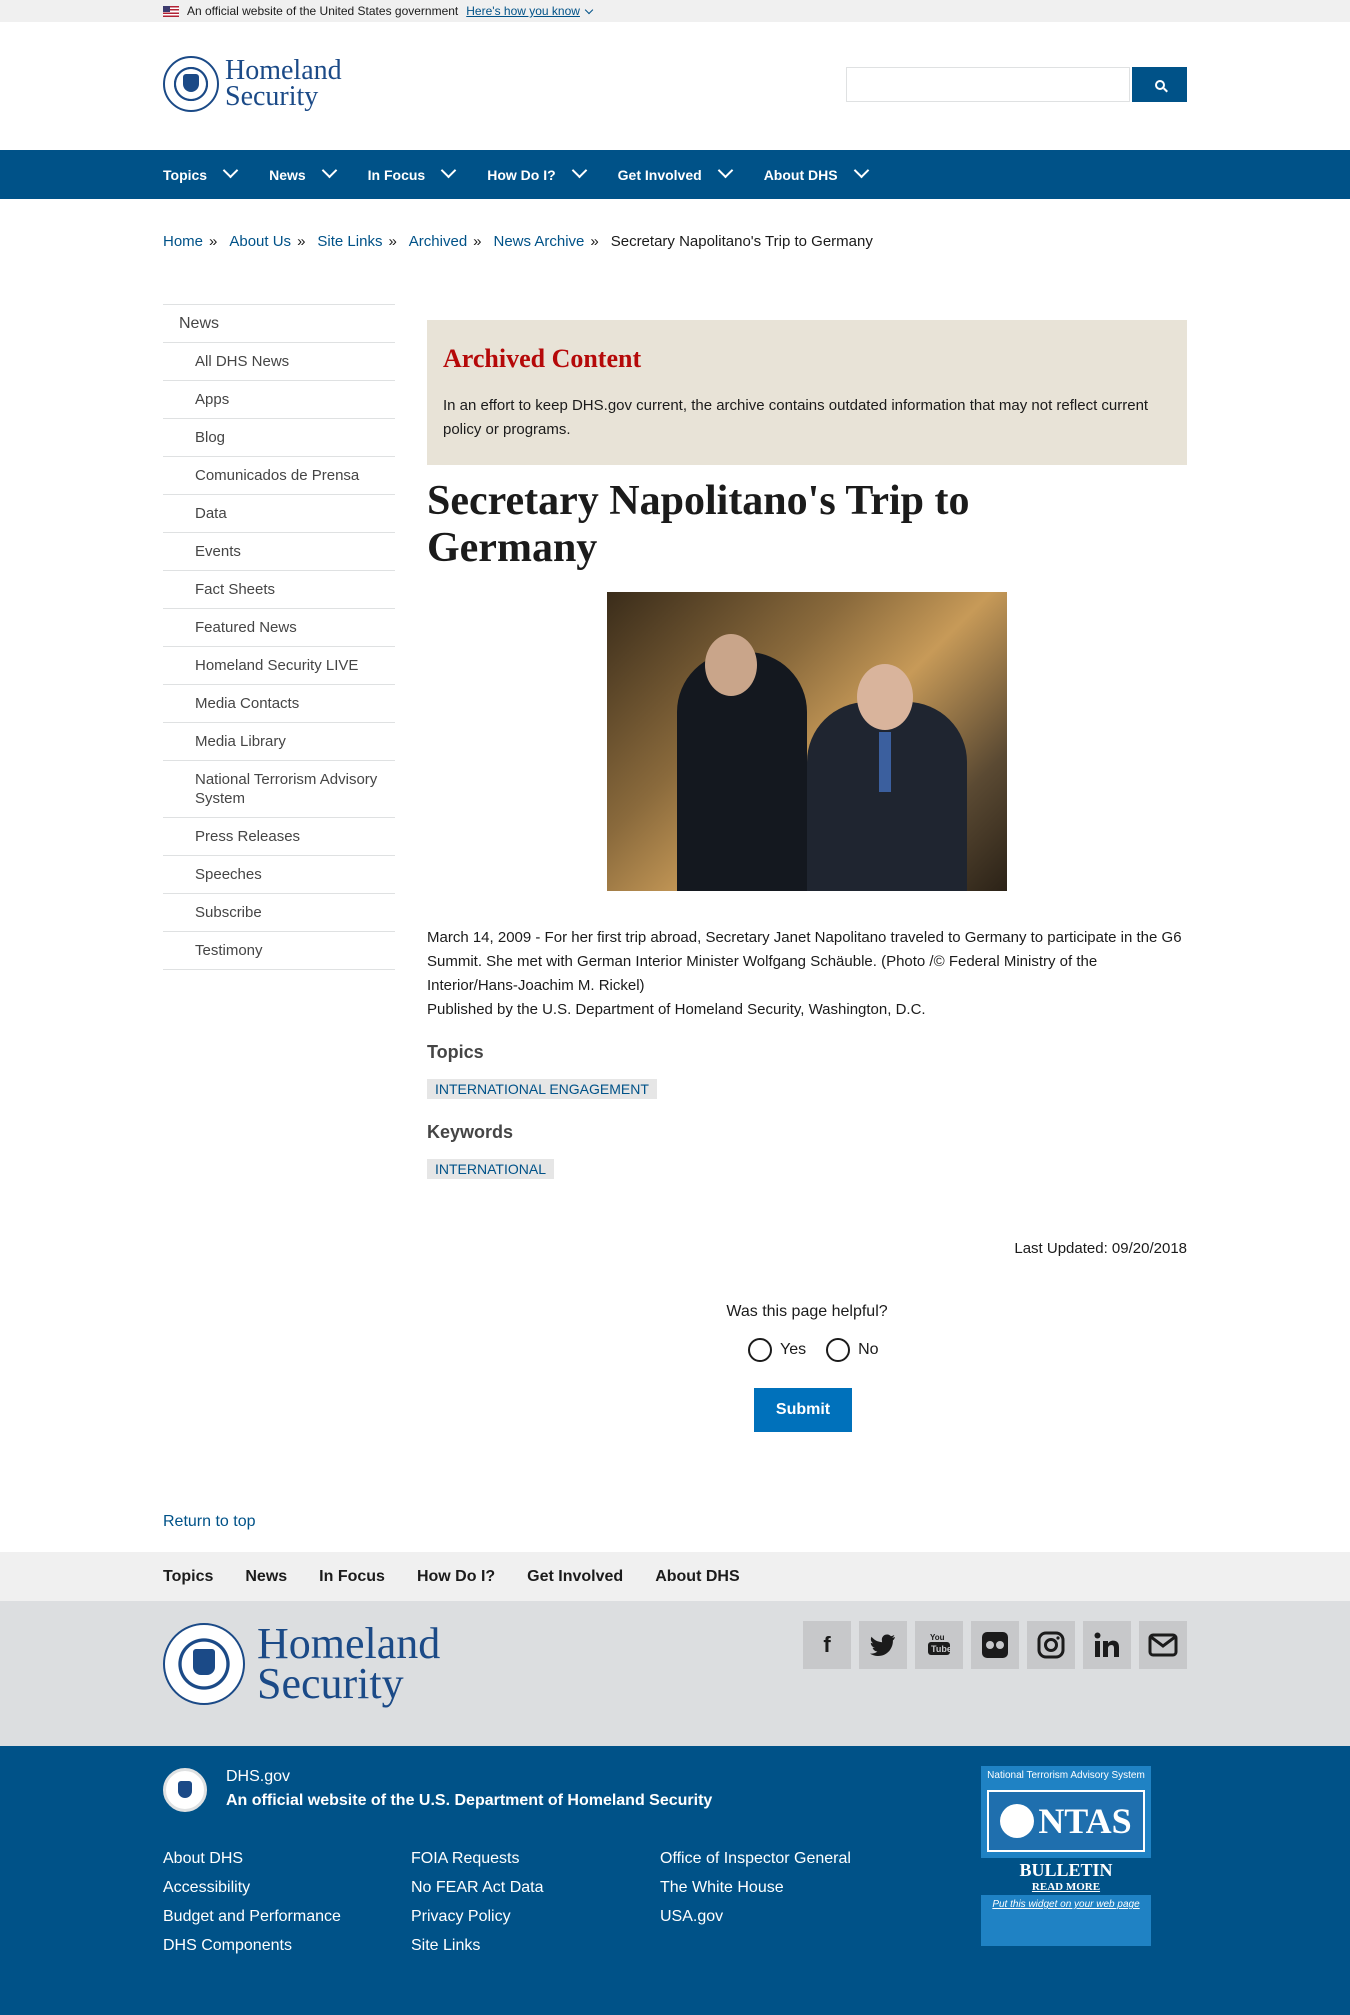 The width and height of the screenshot is (1350, 2015). Describe the element at coordinates (279, 400) in the screenshot. I see `sidebar-item-apps: Apps` at that location.